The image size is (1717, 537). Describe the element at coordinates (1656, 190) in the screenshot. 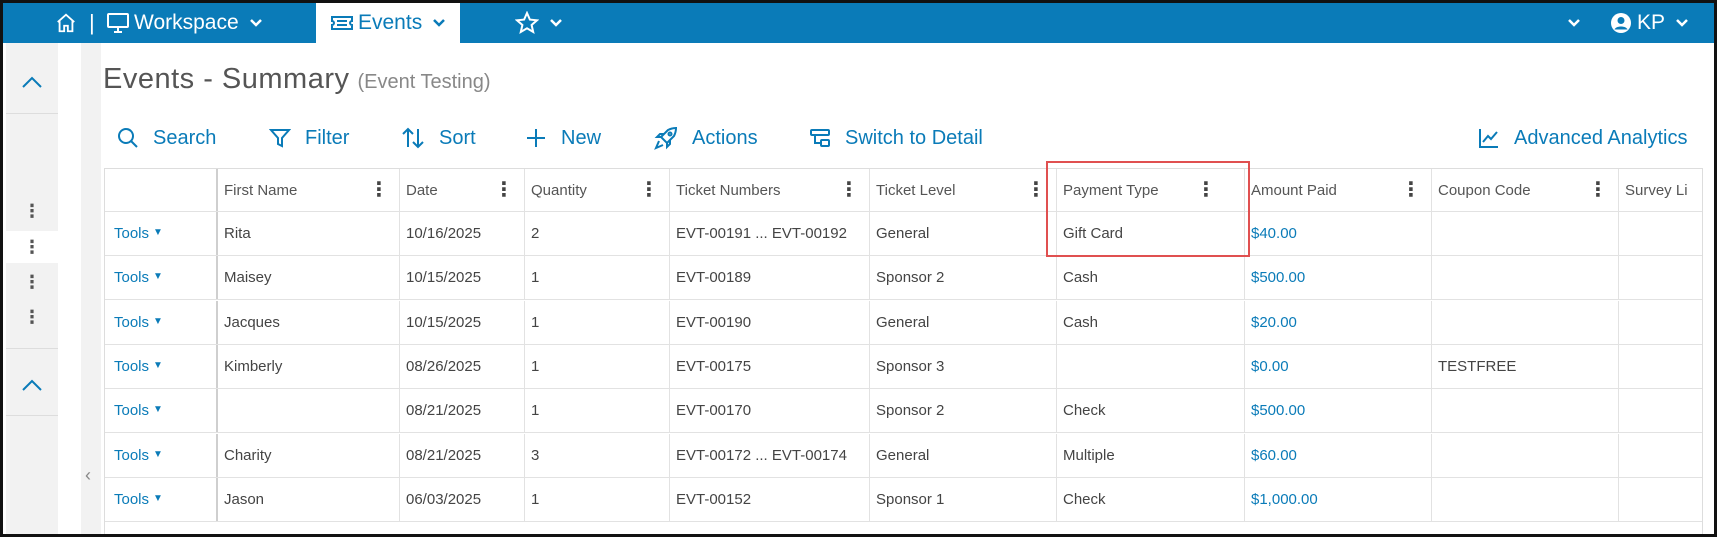

I see `column-header-label: Survey Li` at that location.